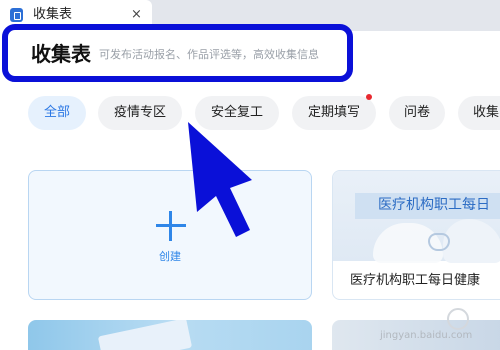 The height and width of the screenshot is (350, 500). I want to click on header-highlight: 收集表 可发布活动报名、作品评选等，高效收集信息, so click(177, 53).